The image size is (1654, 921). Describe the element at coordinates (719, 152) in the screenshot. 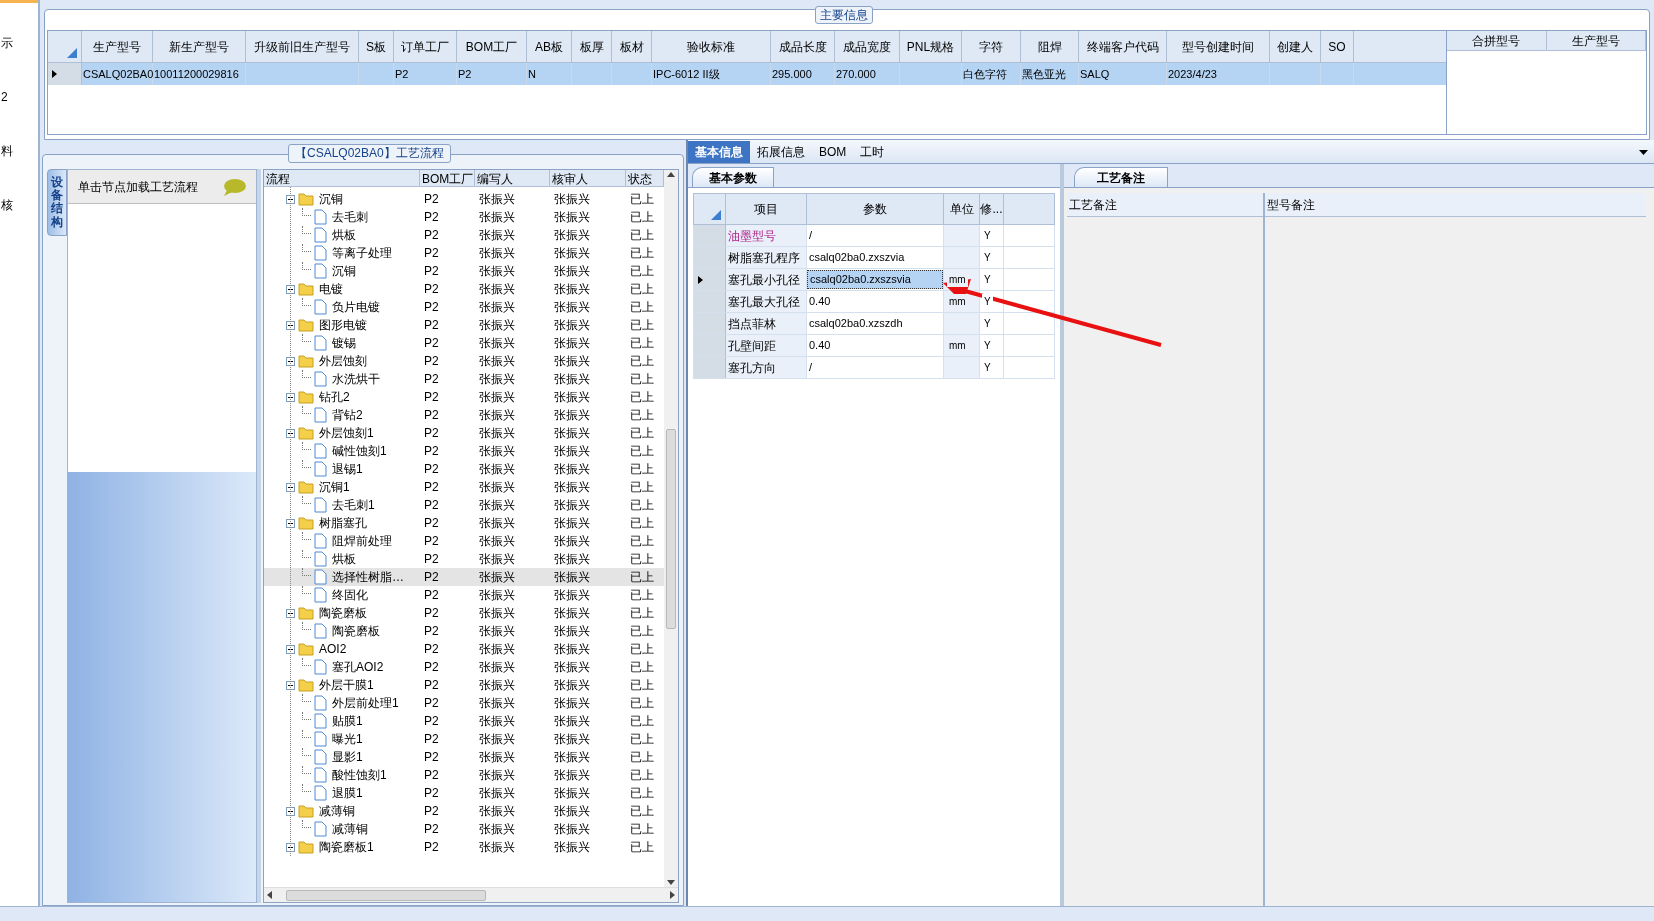

I see `tab: 基本信息` at that location.